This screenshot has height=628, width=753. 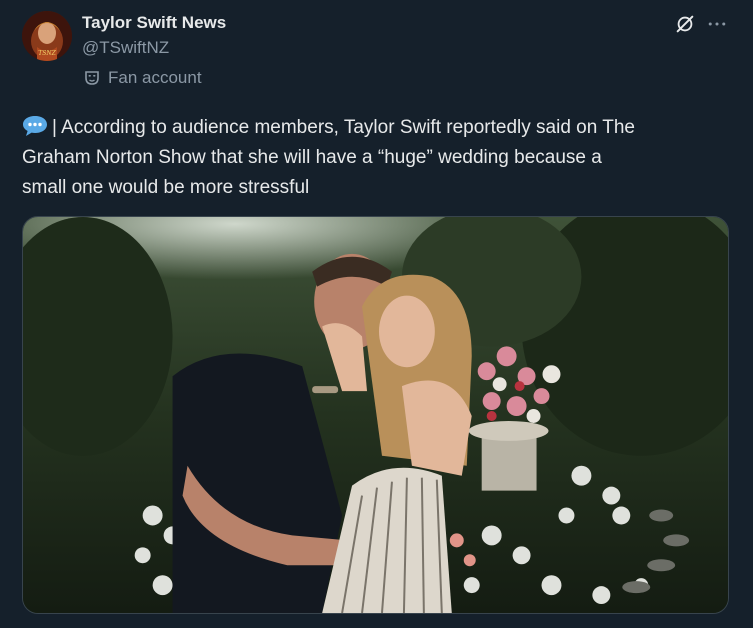 I want to click on author-handle: @TSwiftNZ, so click(x=125, y=48).